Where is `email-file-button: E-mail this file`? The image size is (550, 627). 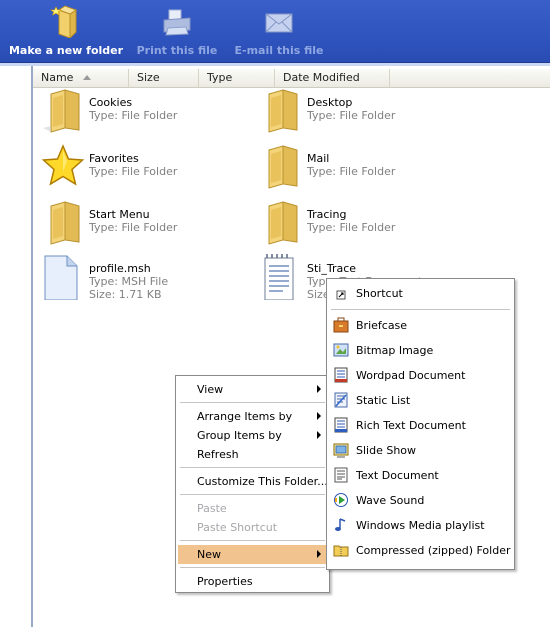
email-file-button: E-mail this file is located at coordinates (279, 31).